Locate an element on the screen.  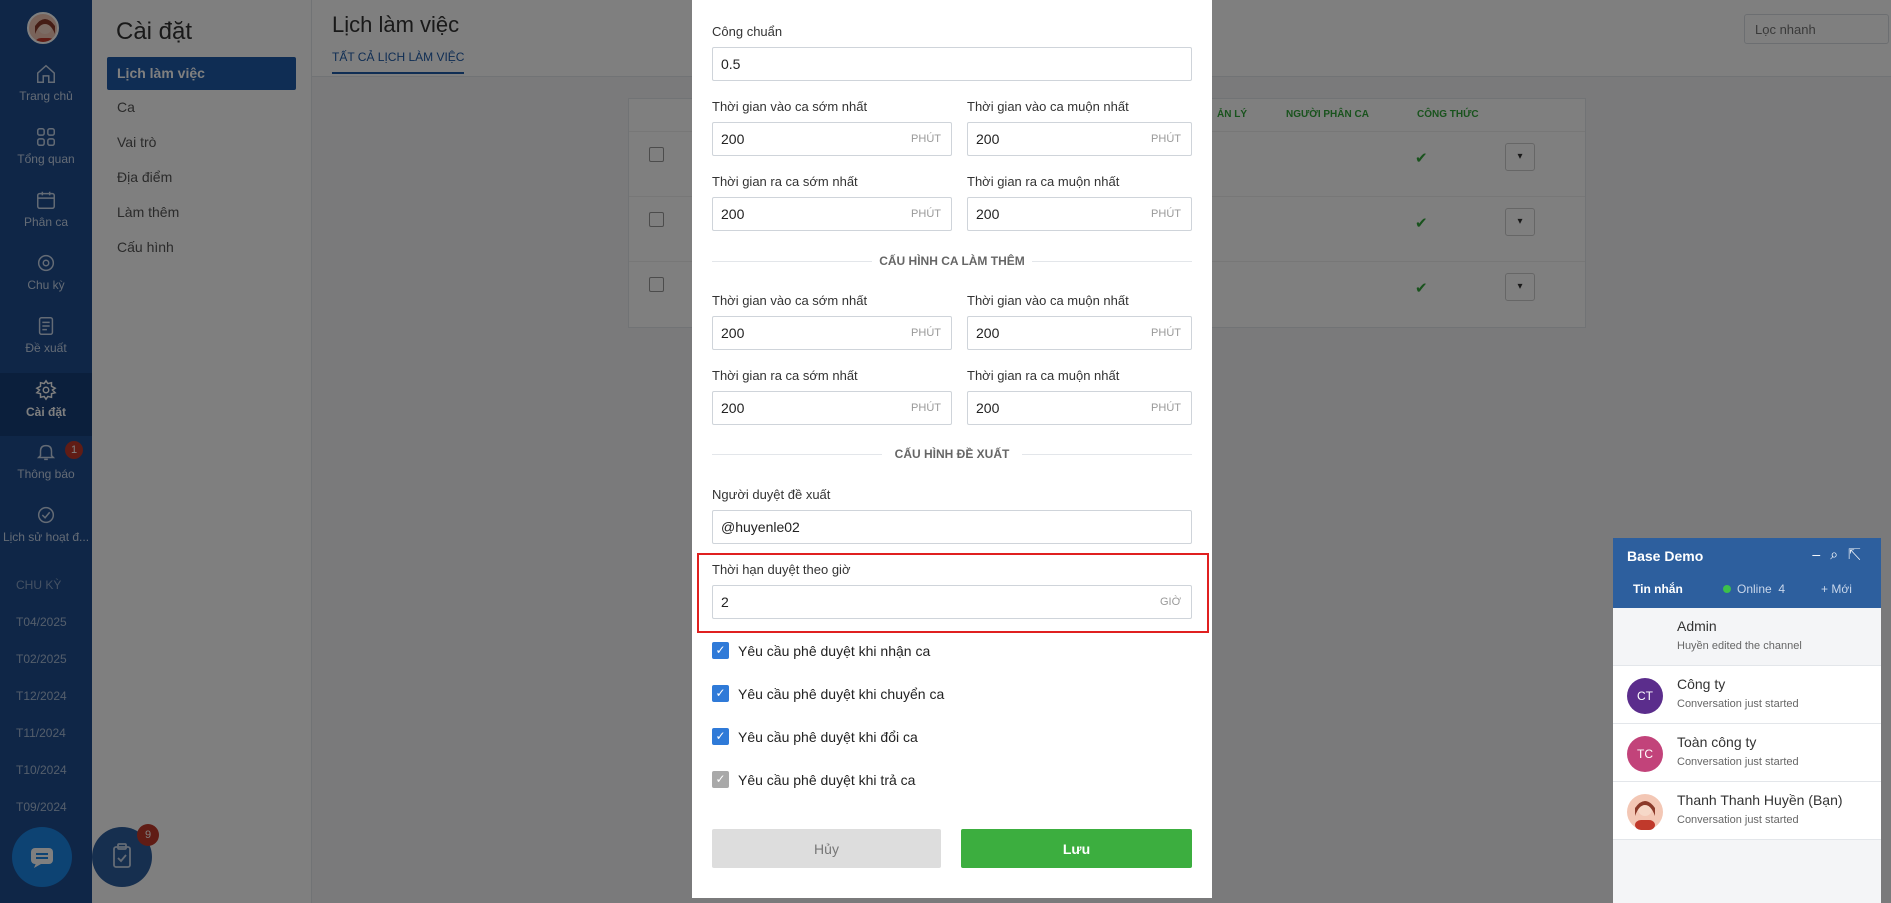
conversation-item: Admin Huyền edited the channel is located at coordinates (1747, 637).